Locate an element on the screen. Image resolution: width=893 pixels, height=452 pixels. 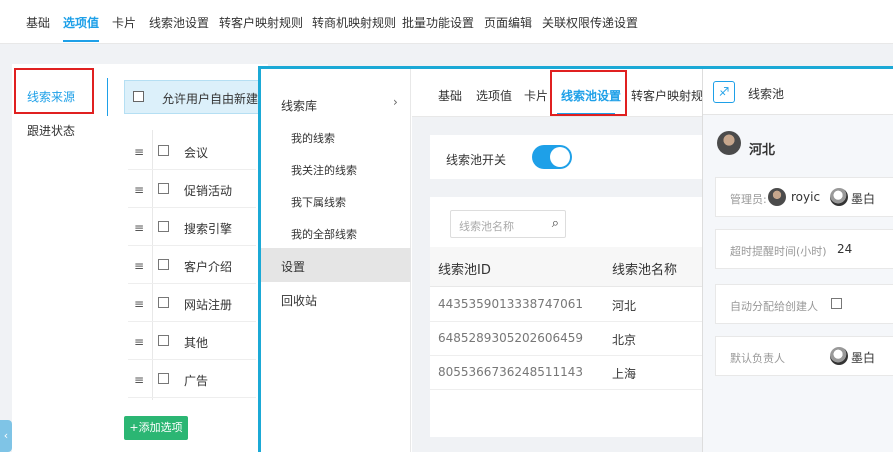
menu-subordinate-leads: 我下属线索 is located at coordinates (318, 202).